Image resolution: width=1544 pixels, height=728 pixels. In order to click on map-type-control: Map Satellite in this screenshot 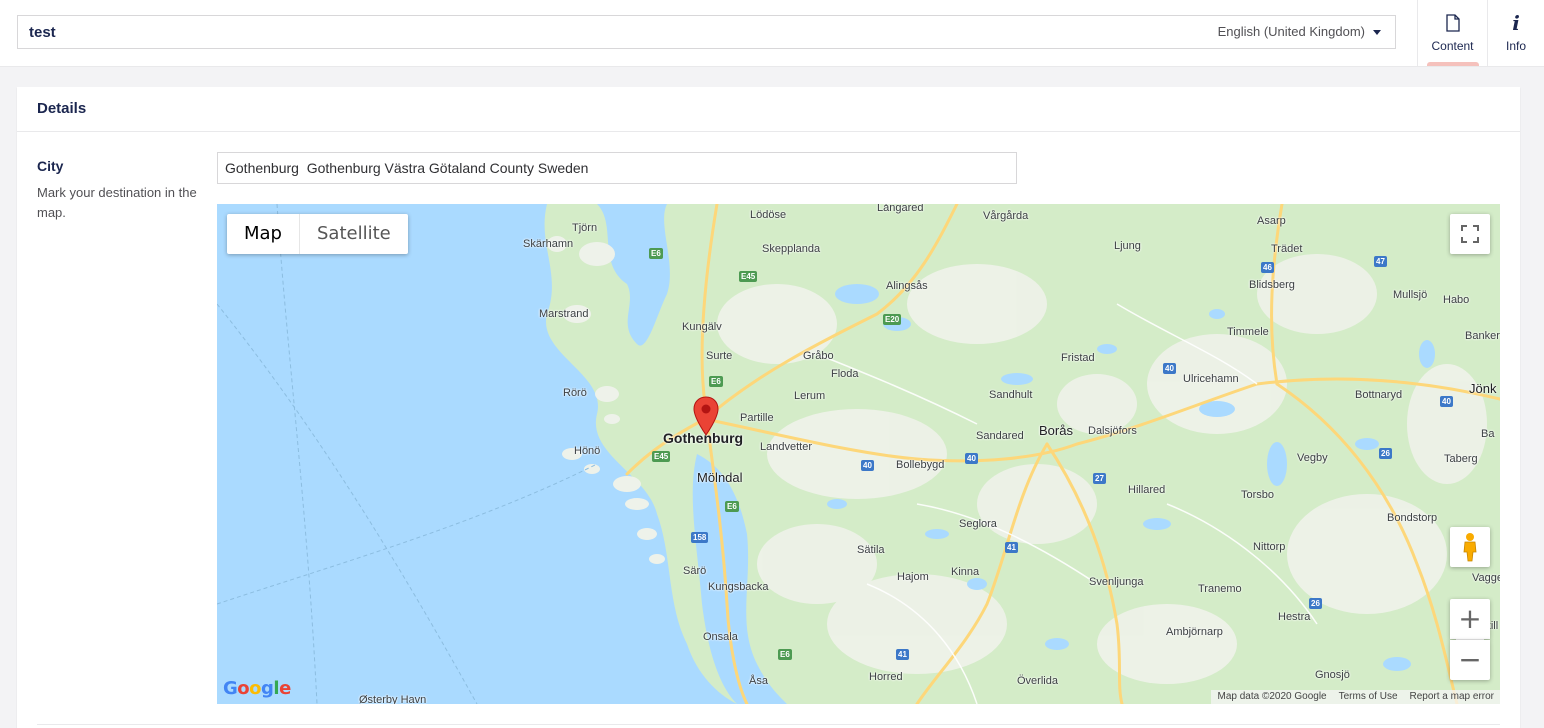, I will do `click(317, 234)`.